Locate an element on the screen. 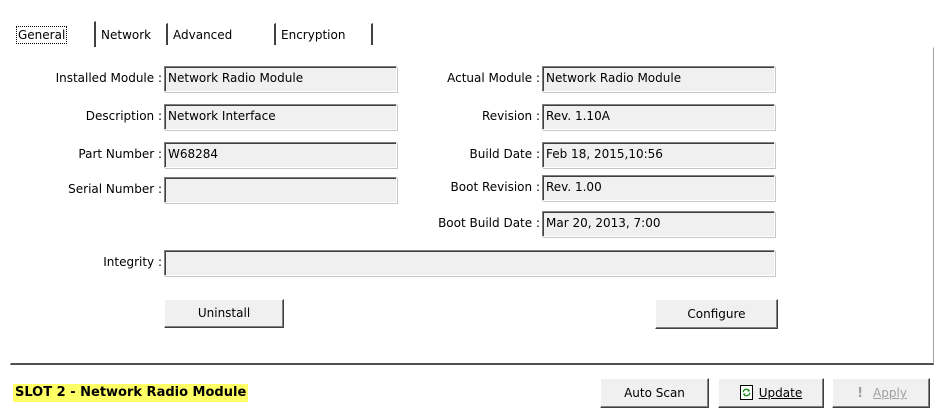  part-number-label: Part Number : is located at coordinates (120, 154).